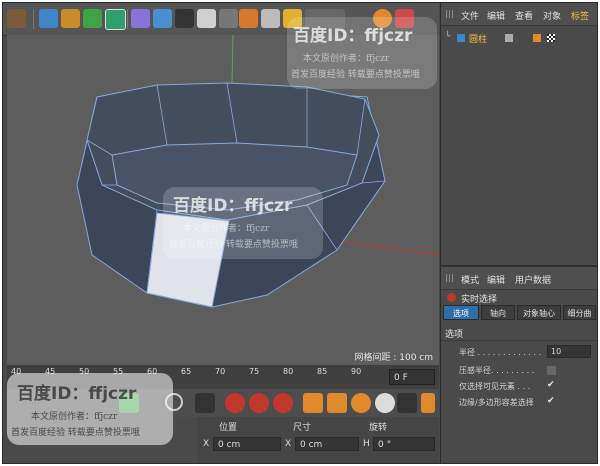  What do you see at coordinates (454, 335) in the screenshot?
I see `section-heading: 选项` at bounding box center [454, 335].